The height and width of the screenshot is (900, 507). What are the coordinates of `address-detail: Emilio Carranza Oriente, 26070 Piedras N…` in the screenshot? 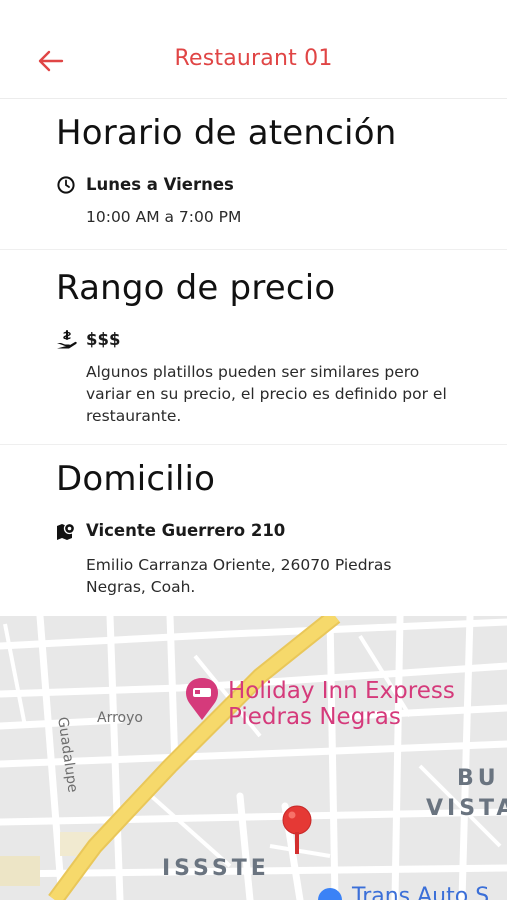 It's located at (239, 576).